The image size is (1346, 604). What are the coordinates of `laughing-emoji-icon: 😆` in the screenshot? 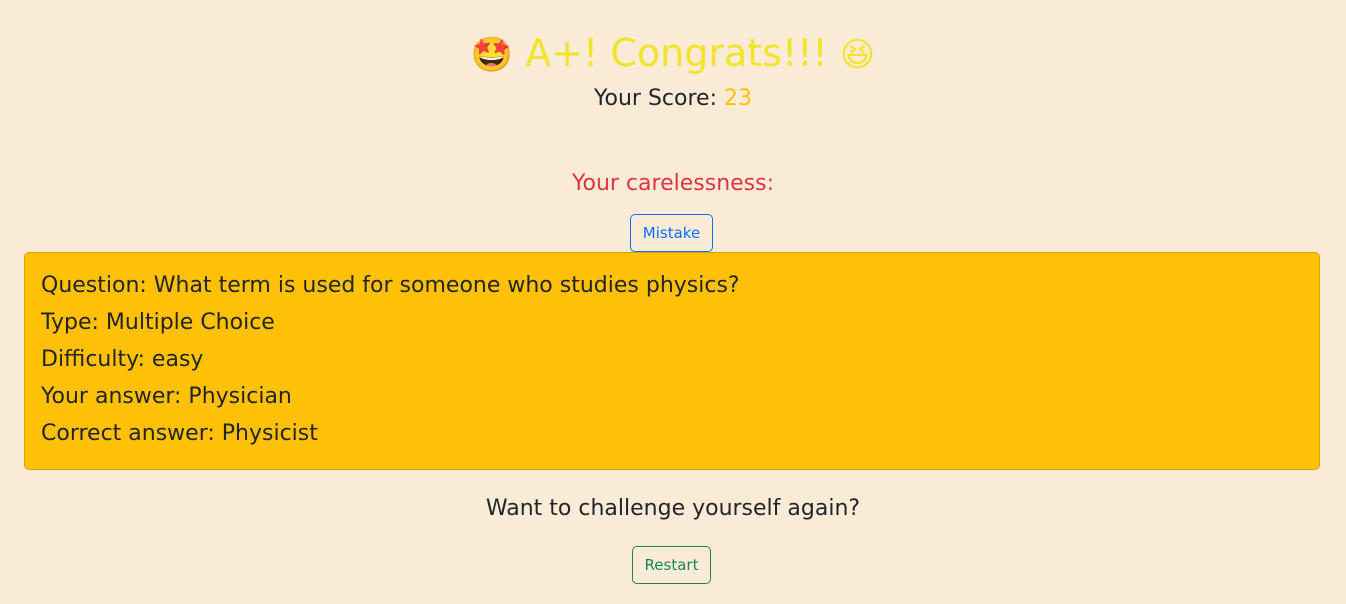 It's located at (857, 55).